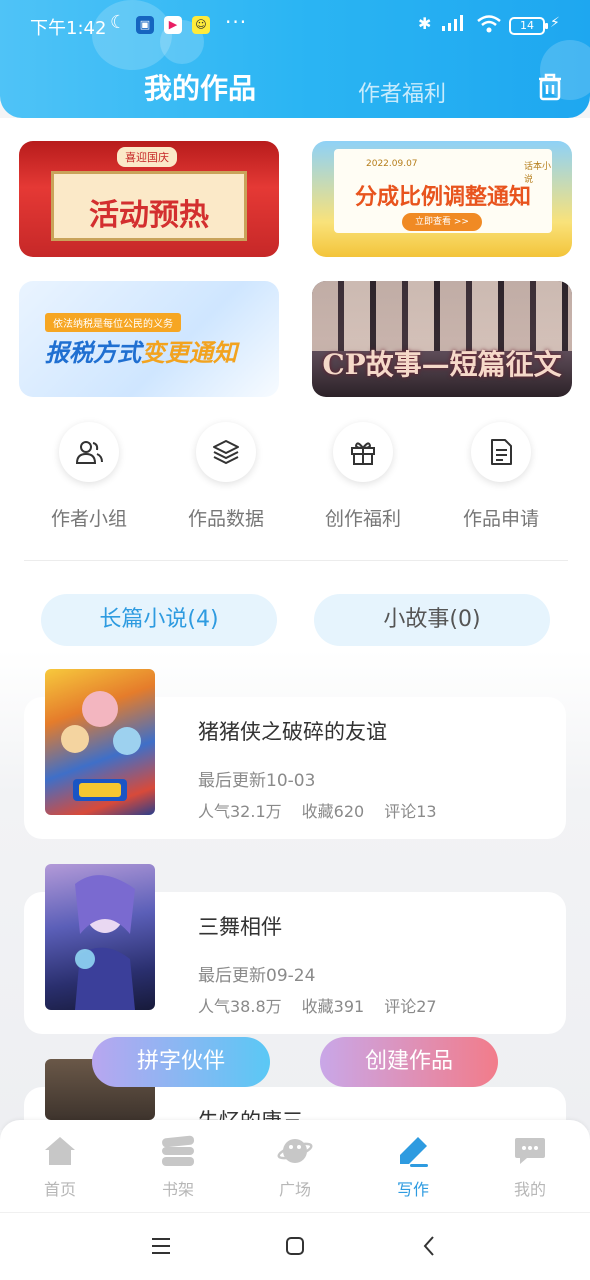 This screenshot has height=1280, width=590. I want to click on app-header: 下午1:42 ☾ ▣ ▶ ☺ ··· ✱ 14 ⚡ 我的作品 作者福利, so click(295, 59).